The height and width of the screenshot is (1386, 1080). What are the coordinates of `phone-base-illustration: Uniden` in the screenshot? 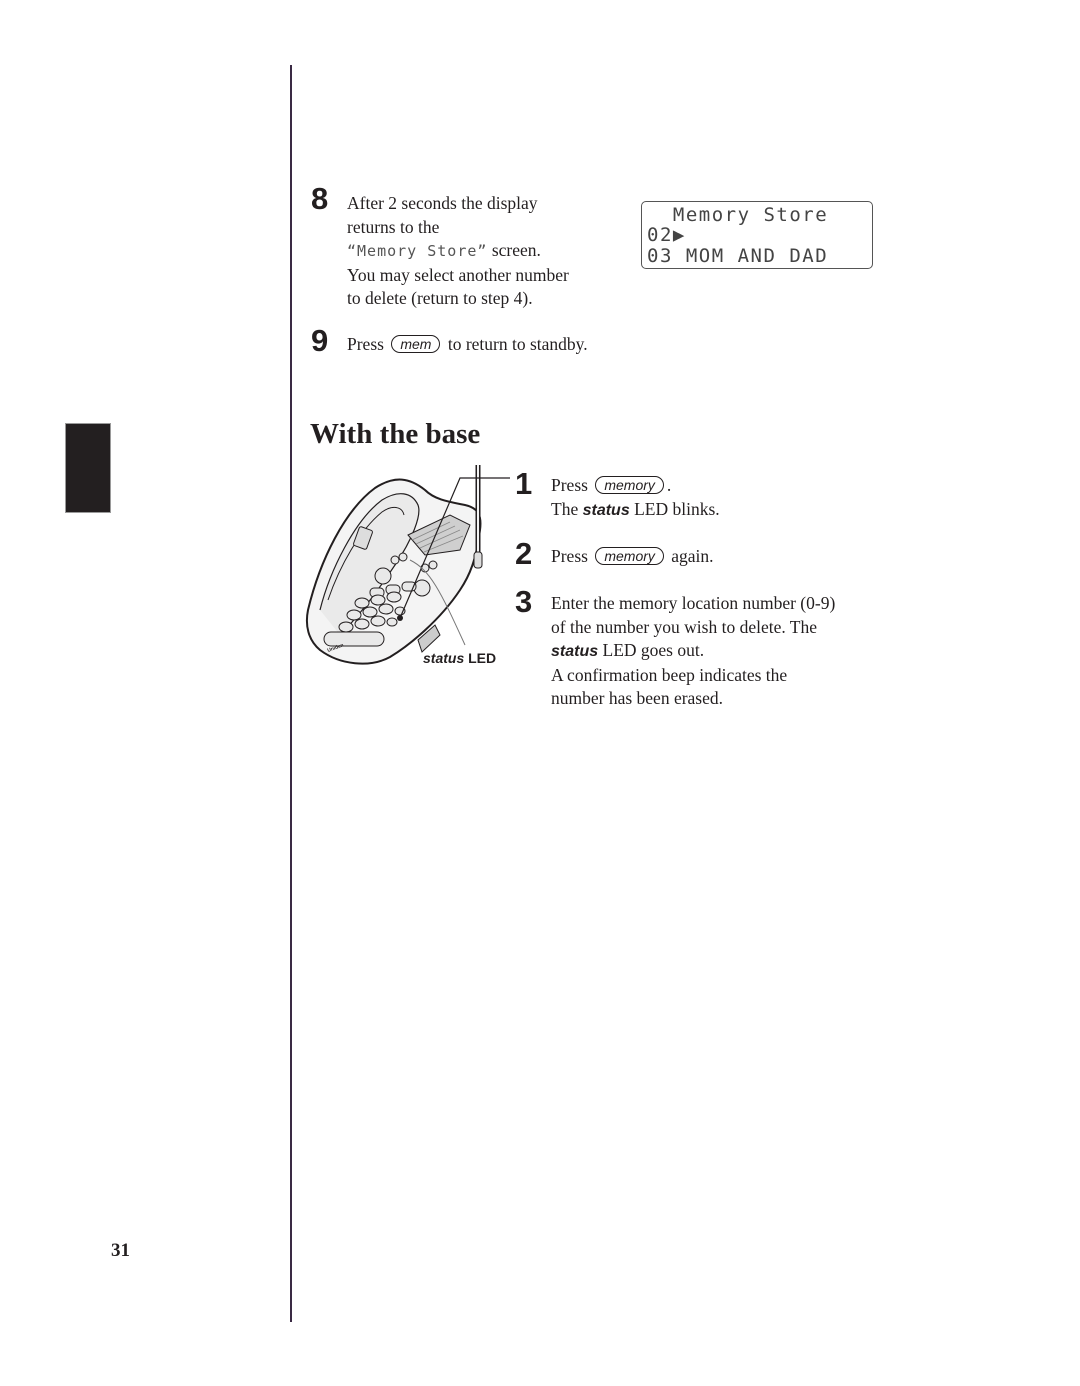 It's located at (407, 565).